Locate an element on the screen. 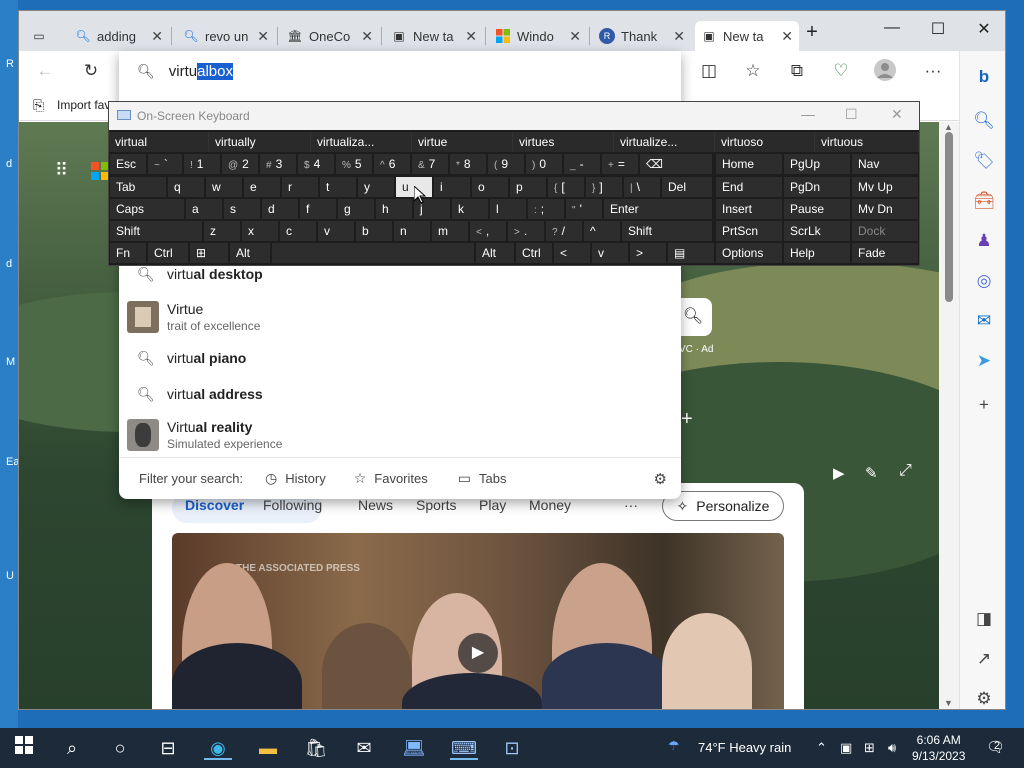 The image size is (1024, 768). osk-key: >. is located at coordinates (526, 231).